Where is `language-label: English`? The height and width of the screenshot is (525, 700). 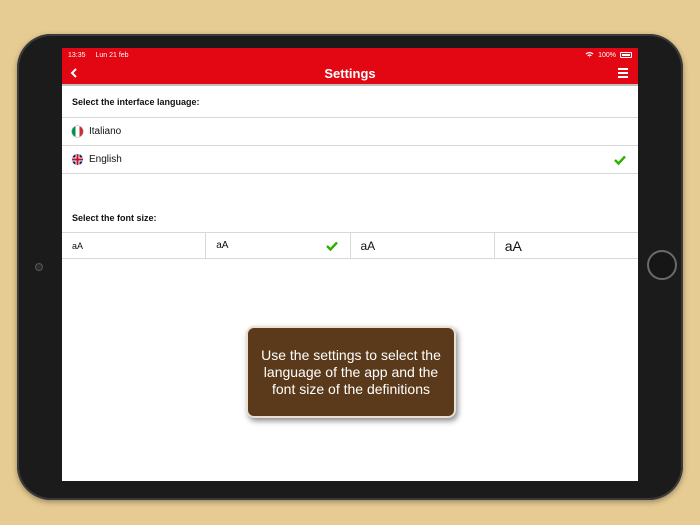 language-label: English is located at coordinates (105, 159).